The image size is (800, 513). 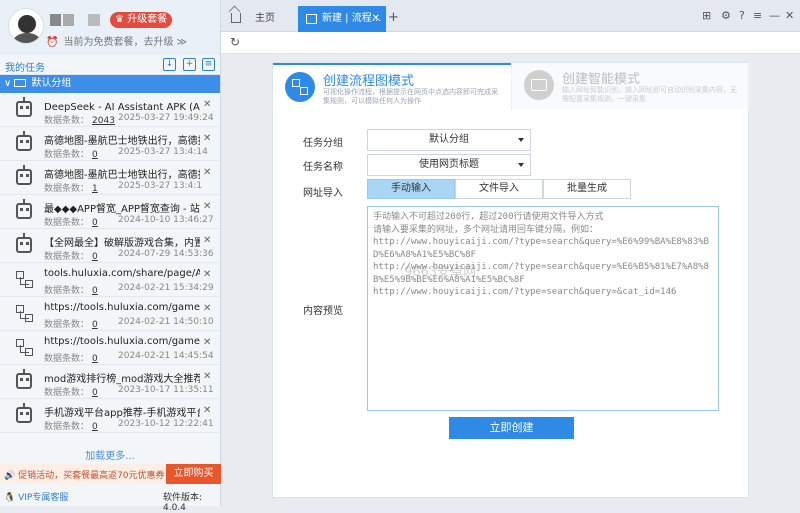 I want to click on task-count: 数据条数： 1, so click(x=71, y=187).